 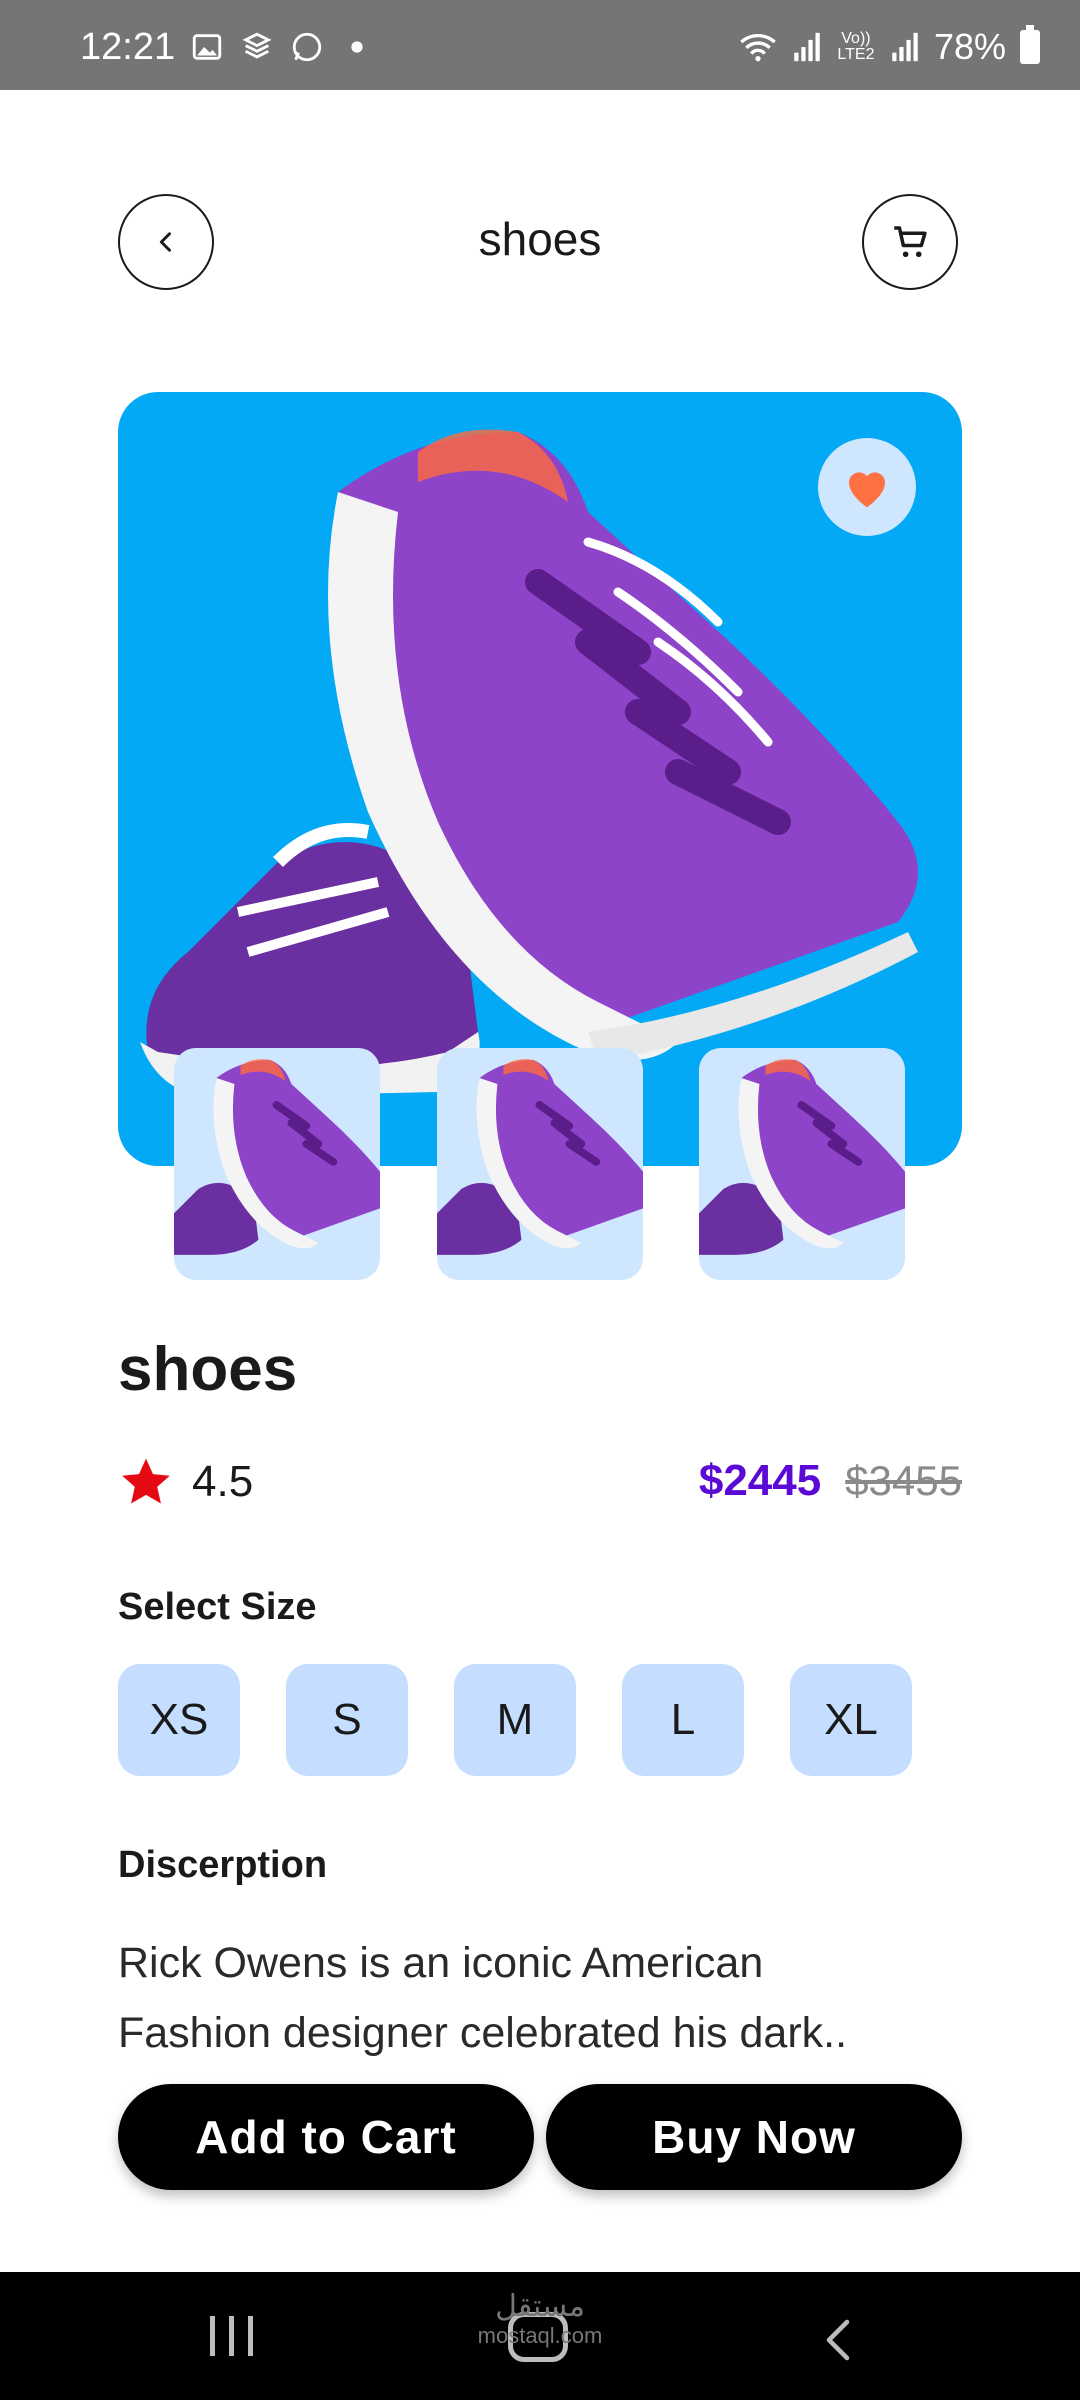 I want to click on wifi-icon, so click(x=758, y=48).